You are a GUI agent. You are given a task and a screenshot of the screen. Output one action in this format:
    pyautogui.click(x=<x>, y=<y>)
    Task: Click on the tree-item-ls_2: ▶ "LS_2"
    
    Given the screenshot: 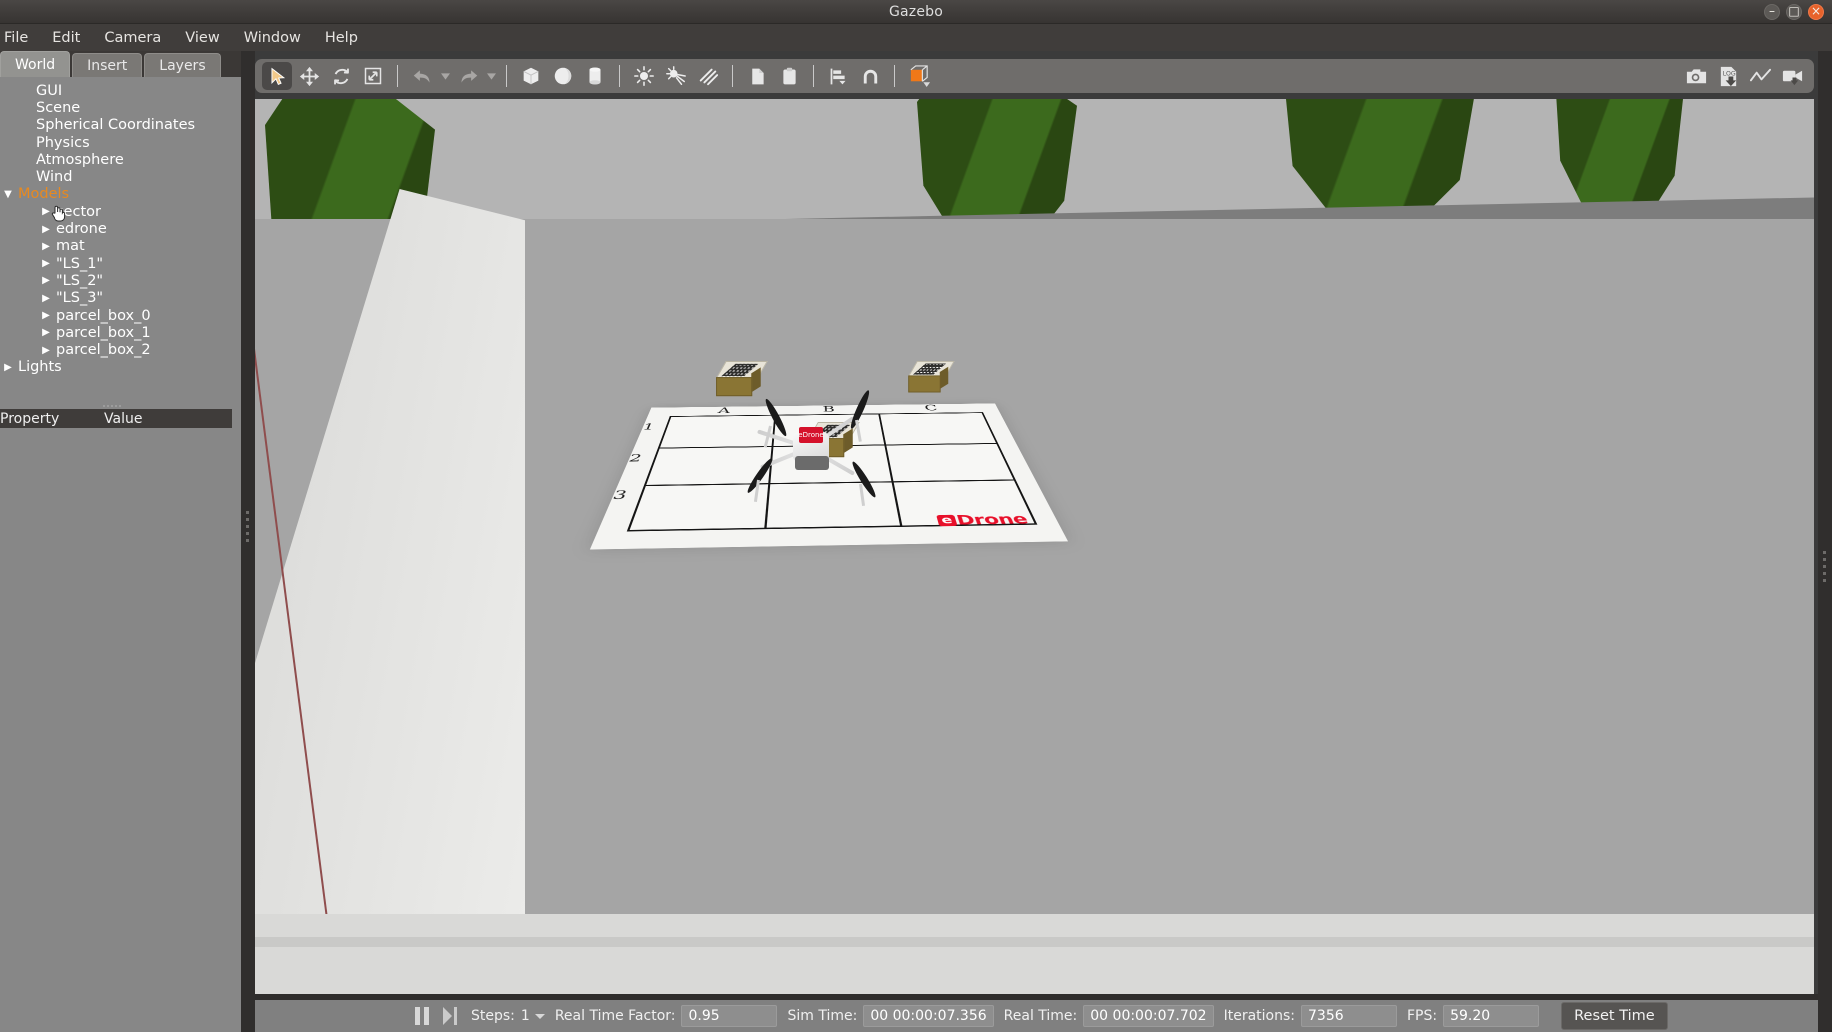 What is the action you would take?
    pyautogui.click(x=117, y=280)
    